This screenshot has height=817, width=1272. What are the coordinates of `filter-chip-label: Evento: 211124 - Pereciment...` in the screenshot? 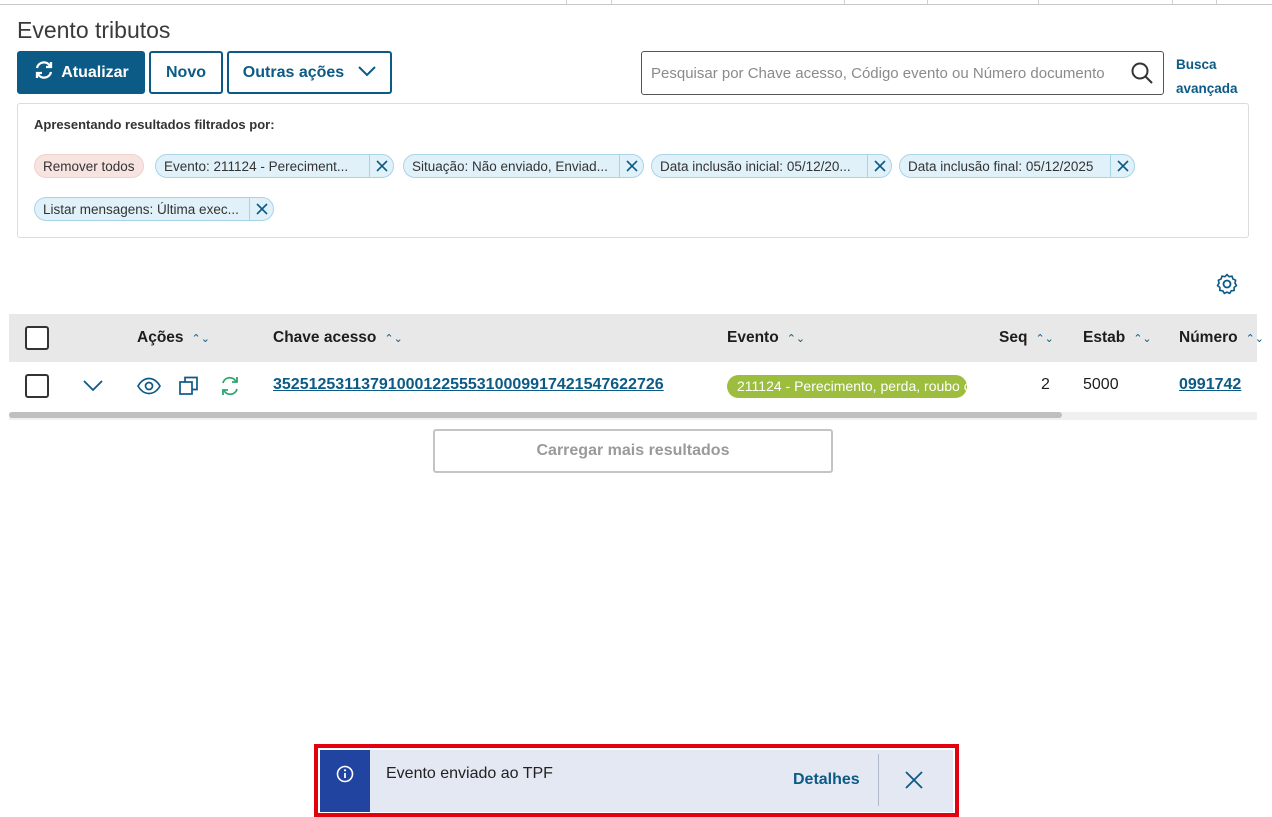 It's located at (256, 166).